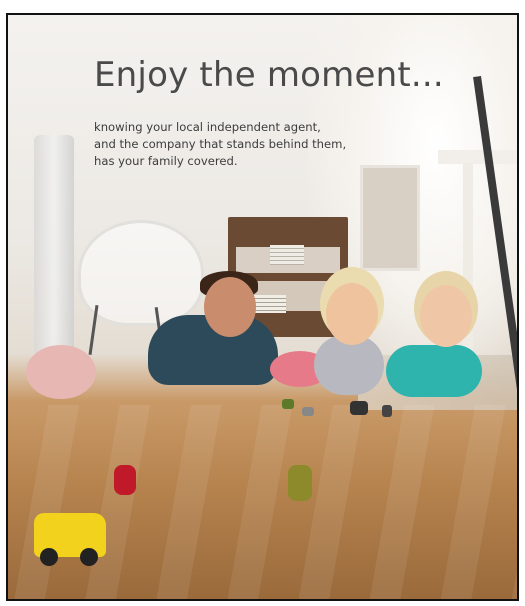 Image resolution: width=525 pixels, height=606 pixels. What do you see at coordinates (287, 255) in the screenshot?
I see `books-decor` at bounding box center [287, 255].